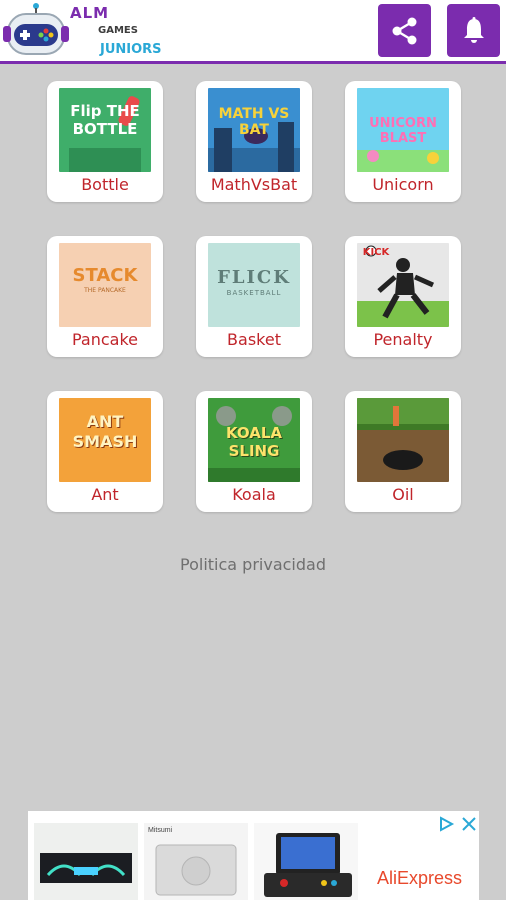 Image resolution: width=506 pixels, height=900 pixels. Describe the element at coordinates (105, 290) in the screenshot. I see `pancake-thumb-subtitle: THE PANCAKE` at that location.